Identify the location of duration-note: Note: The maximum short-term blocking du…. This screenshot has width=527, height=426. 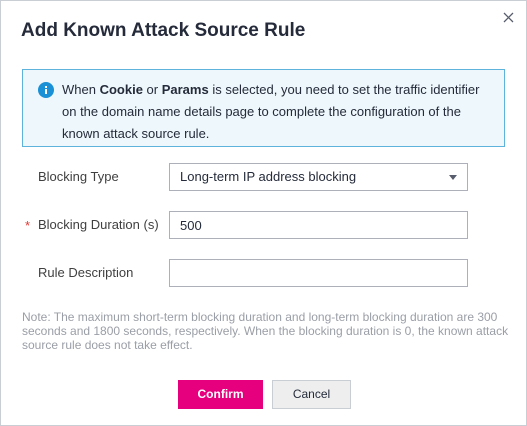
(265, 331).